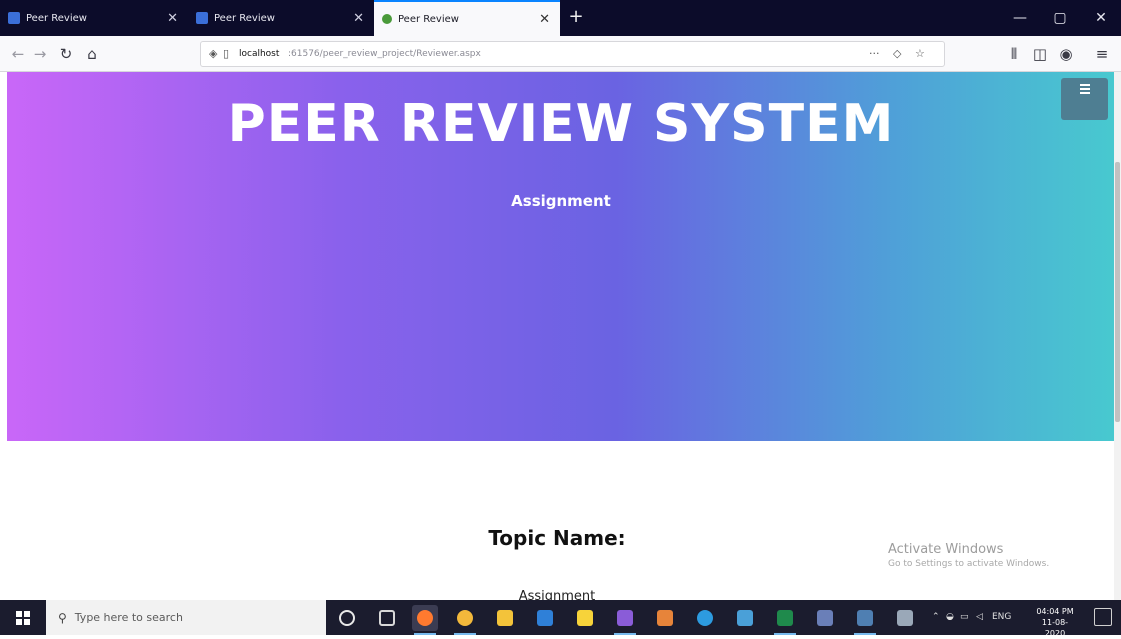 This screenshot has width=1121, height=639. I want to click on extension-icon: ◉, so click(1066, 54).